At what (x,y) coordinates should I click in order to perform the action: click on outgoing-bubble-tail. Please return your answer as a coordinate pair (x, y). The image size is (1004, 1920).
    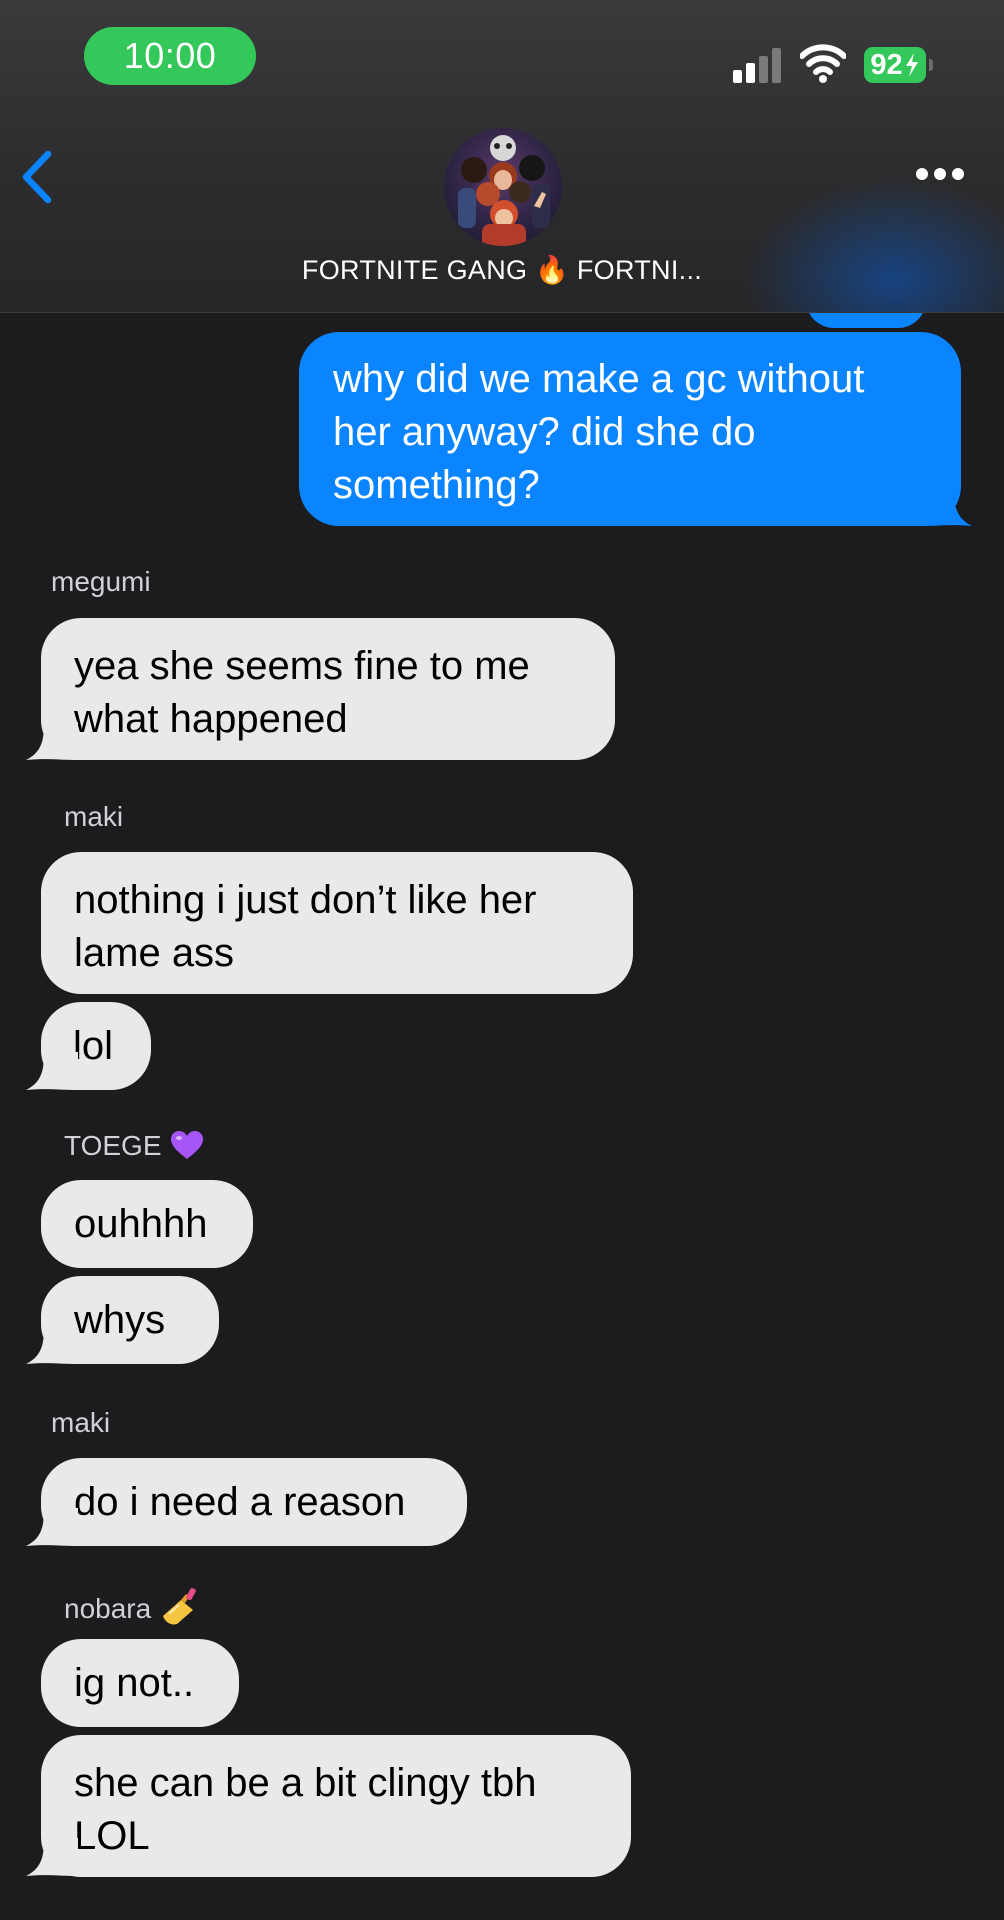
    Looking at the image, I should click on (946, 507).